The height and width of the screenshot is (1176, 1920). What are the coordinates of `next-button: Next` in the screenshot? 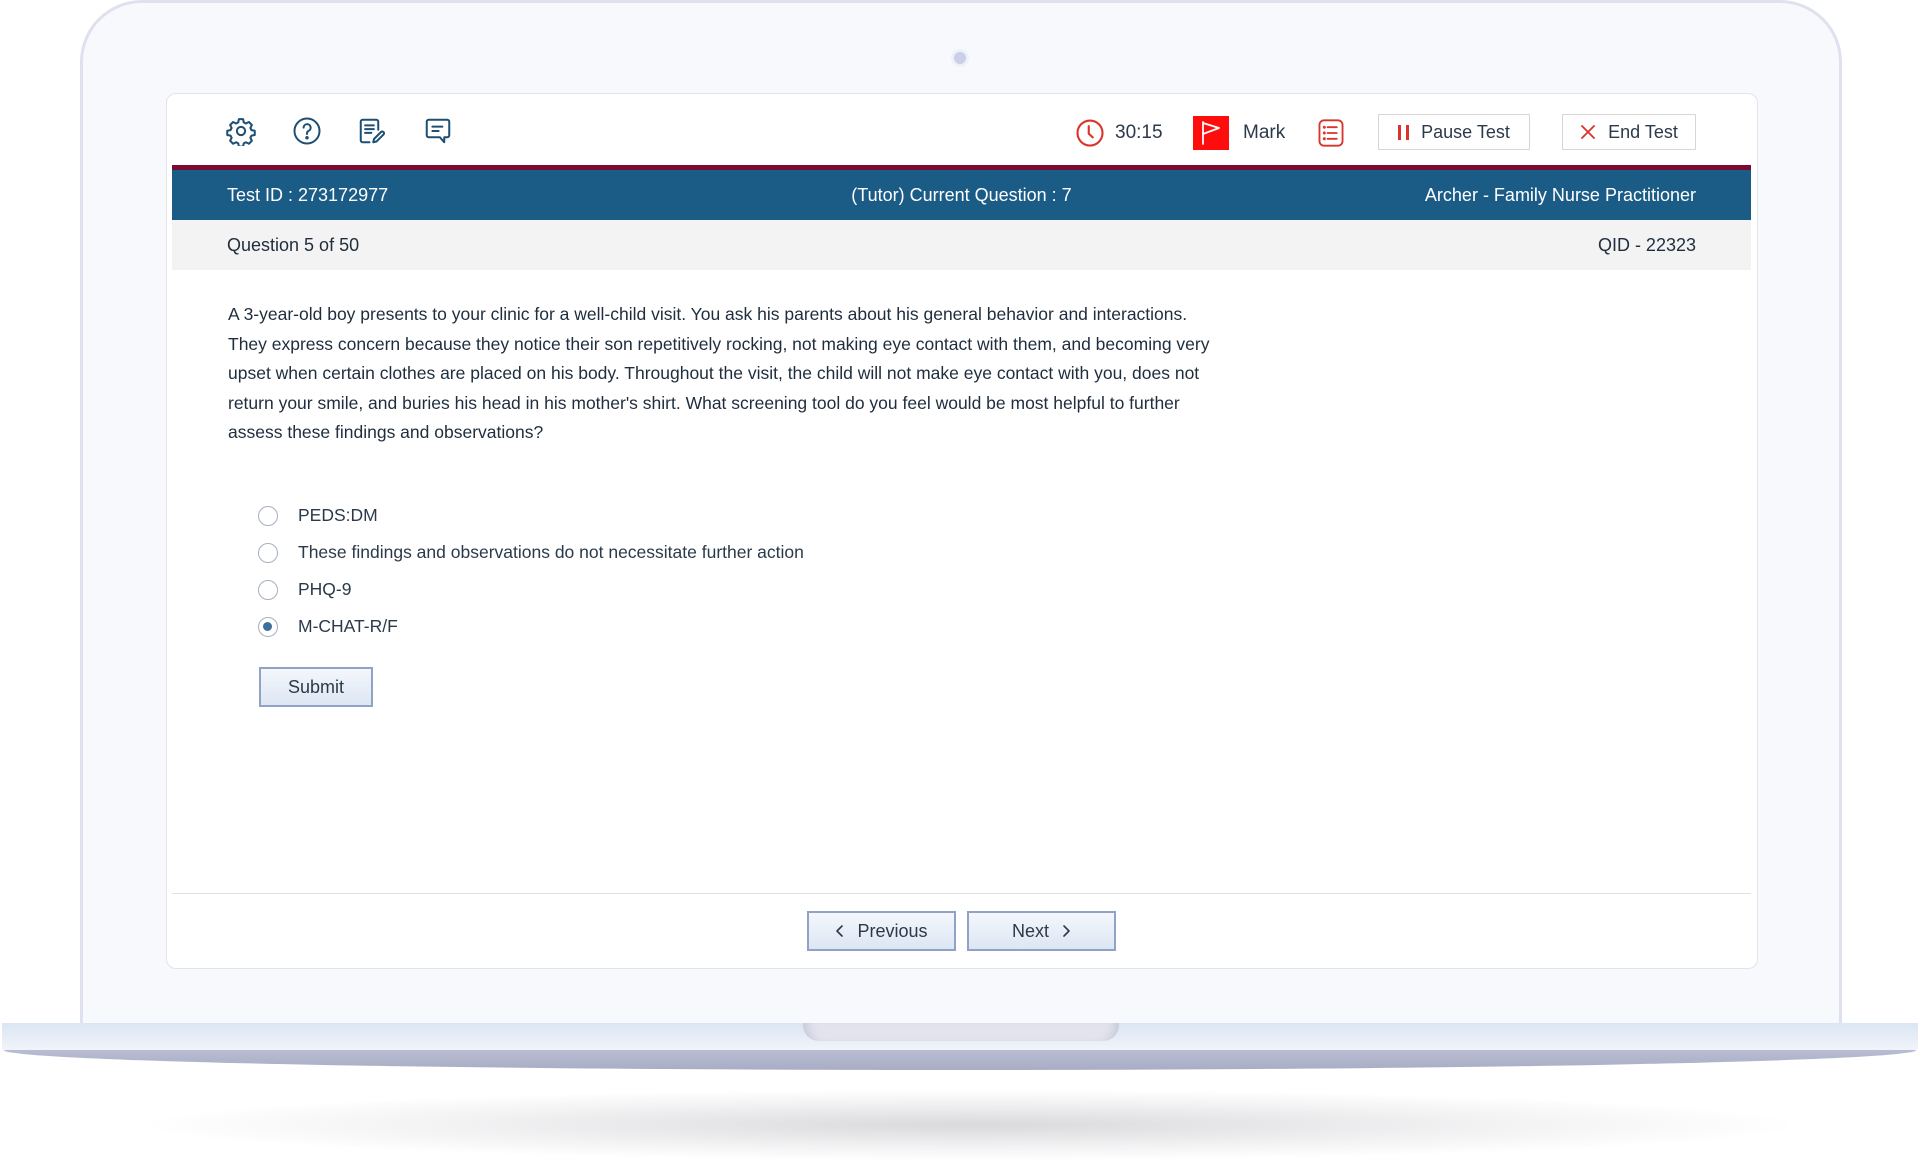 It's located at (1041, 931).